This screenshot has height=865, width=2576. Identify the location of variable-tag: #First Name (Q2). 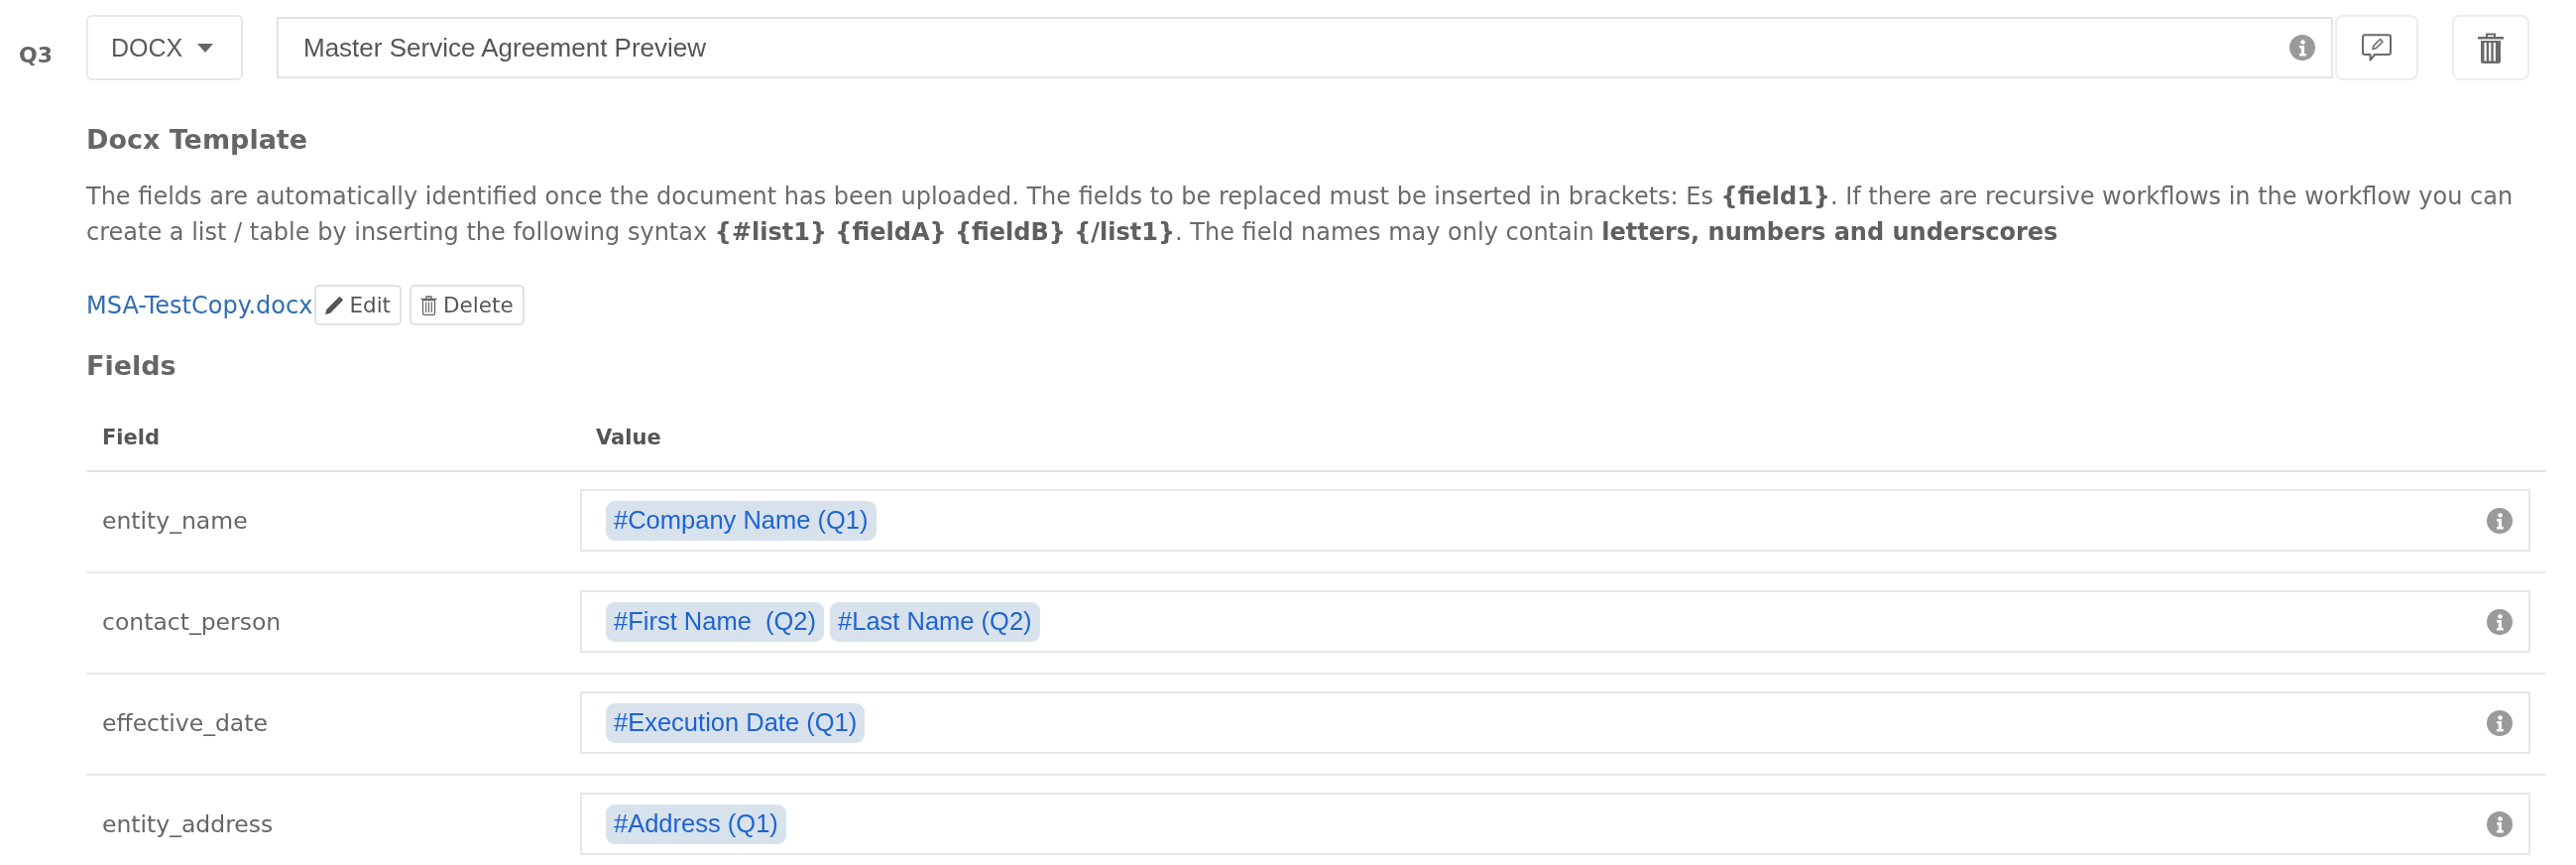
(716, 621).